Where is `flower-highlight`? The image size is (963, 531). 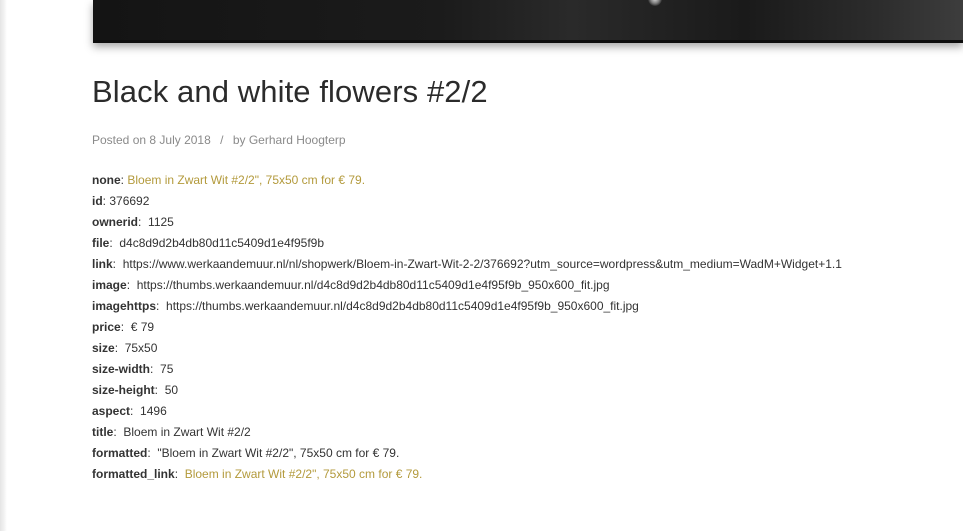
flower-highlight is located at coordinates (655, 3).